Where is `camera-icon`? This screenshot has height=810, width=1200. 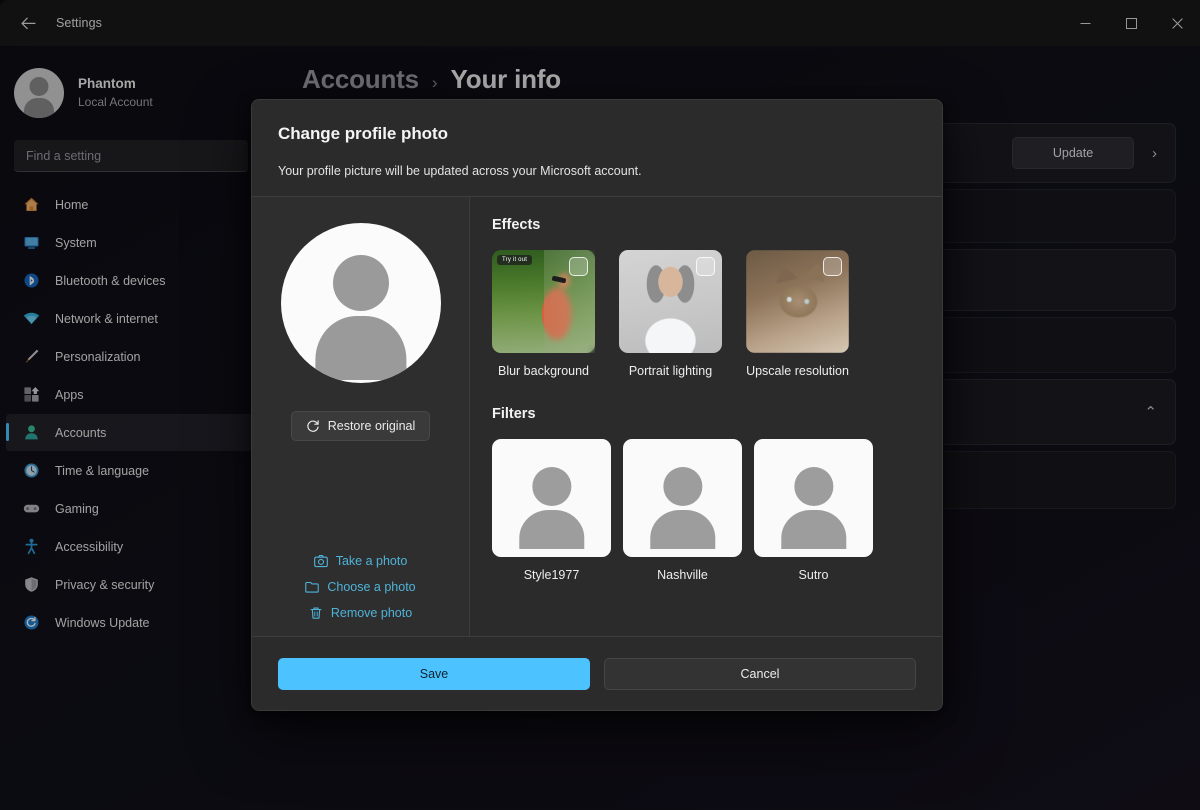 camera-icon is located at coordinates (320, 561).